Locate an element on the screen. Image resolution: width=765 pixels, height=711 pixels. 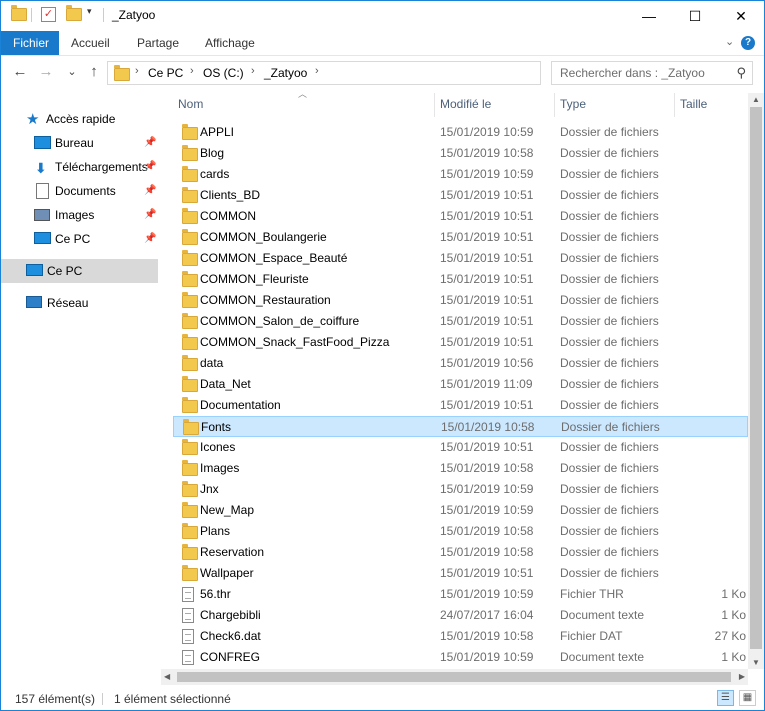
horizontal-scroll-thumb is located at coordinates (454, 677).